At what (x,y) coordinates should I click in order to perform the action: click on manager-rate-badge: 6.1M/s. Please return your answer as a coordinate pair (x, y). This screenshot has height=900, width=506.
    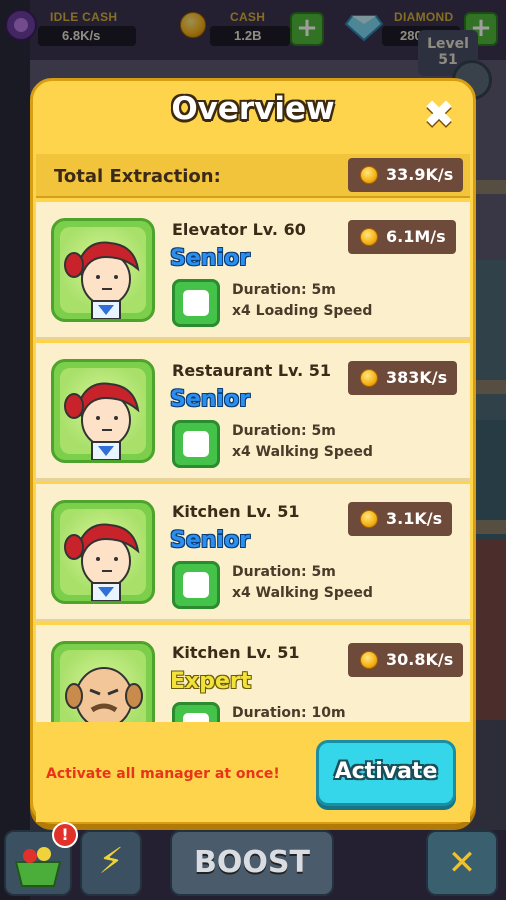
    Looking at the image, I should click on (402, 237).